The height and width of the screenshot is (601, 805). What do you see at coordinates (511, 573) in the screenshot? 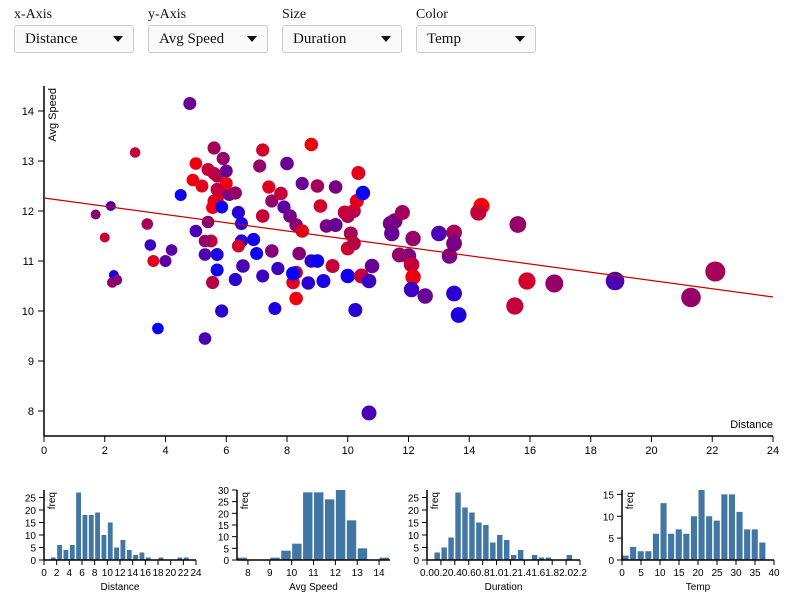
I see `x-tick-label: 1.2` at bounding box center [511, 573].